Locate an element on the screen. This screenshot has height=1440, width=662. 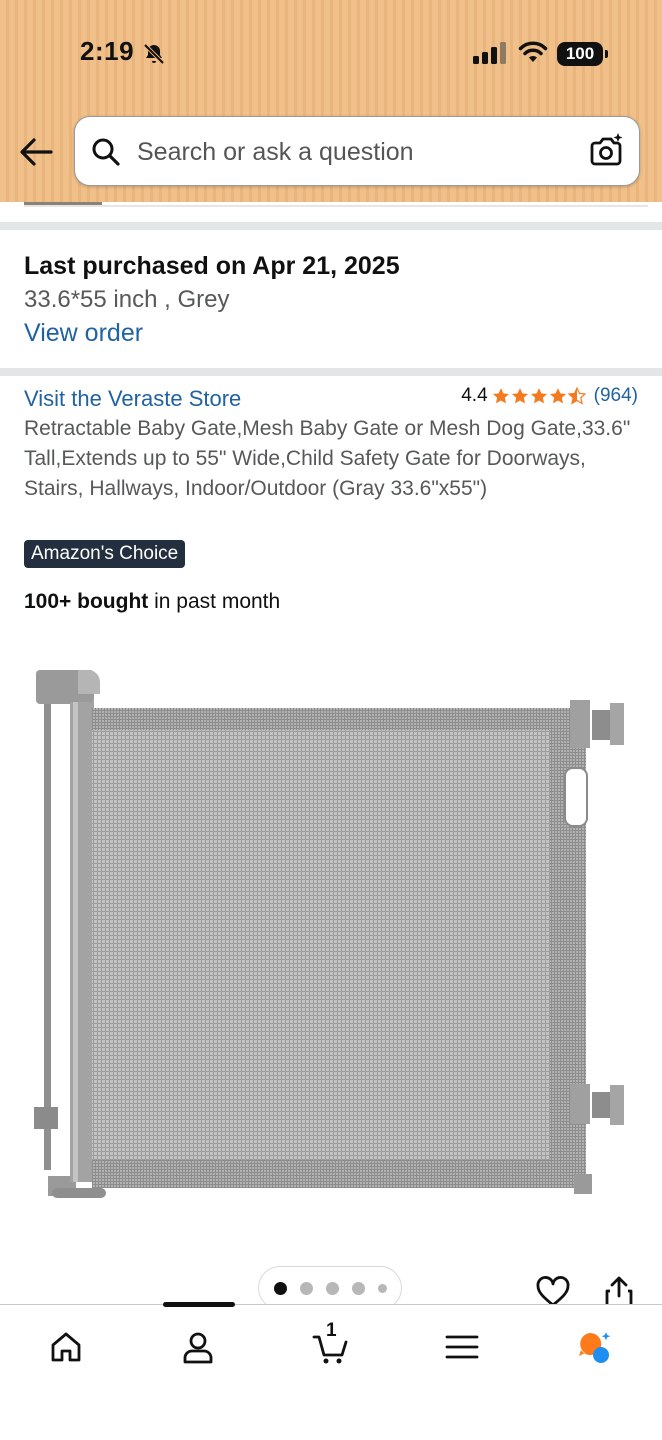
camera-lens-icon is located at coordinates (606, 150).